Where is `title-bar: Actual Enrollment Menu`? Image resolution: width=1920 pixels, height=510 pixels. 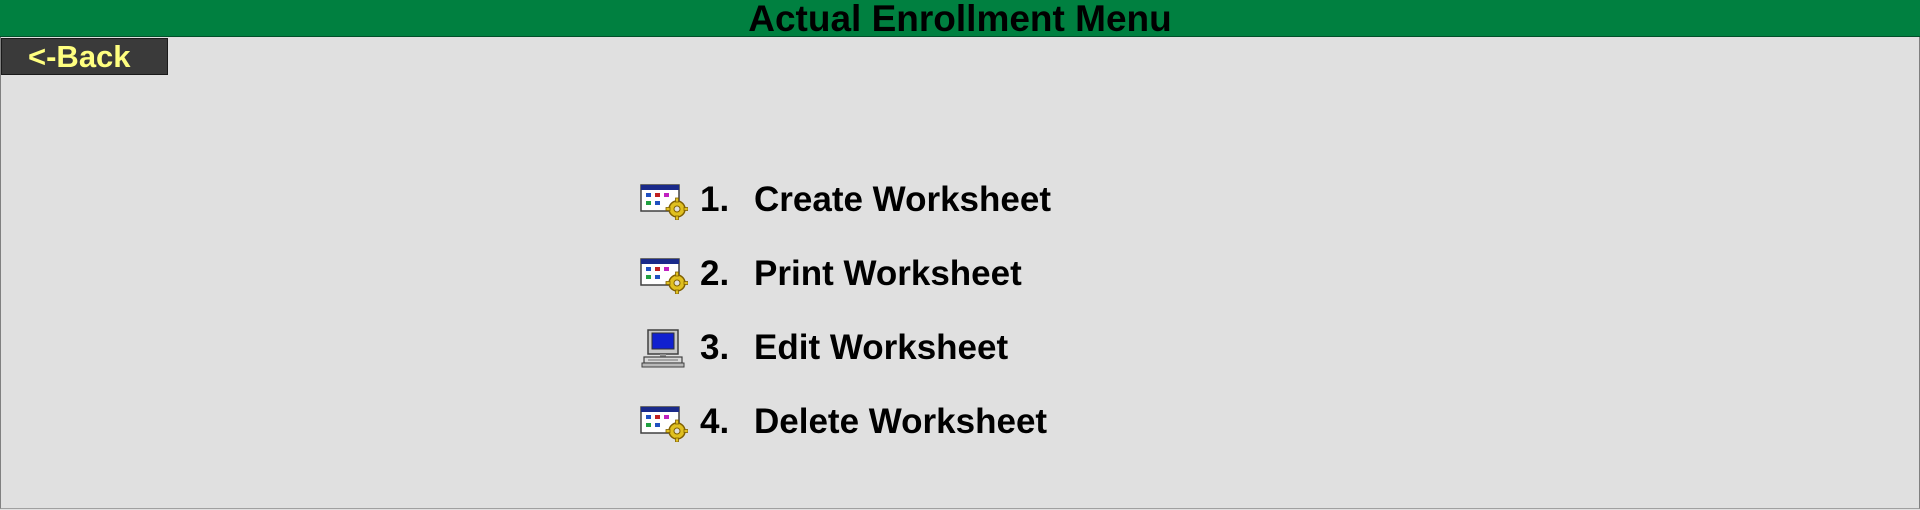 title-bar: Actual Enrollment Menu is located at coordinates (960, 18).